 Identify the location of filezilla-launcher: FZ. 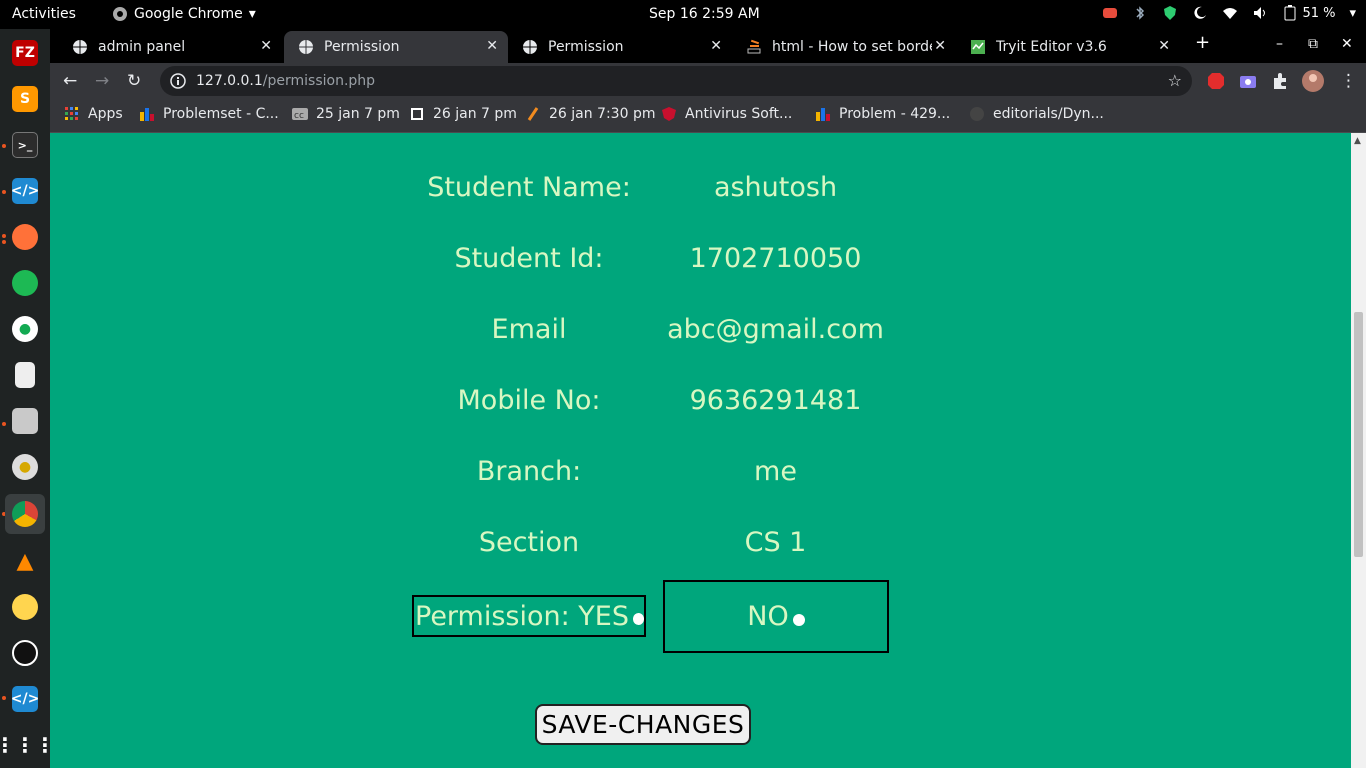
(25, 53).